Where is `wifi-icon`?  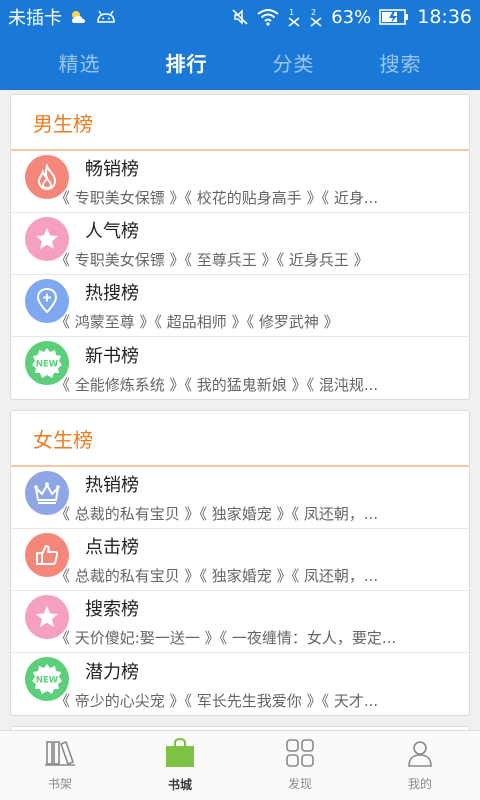 wifi-icon is located at coordinates (268, 17).